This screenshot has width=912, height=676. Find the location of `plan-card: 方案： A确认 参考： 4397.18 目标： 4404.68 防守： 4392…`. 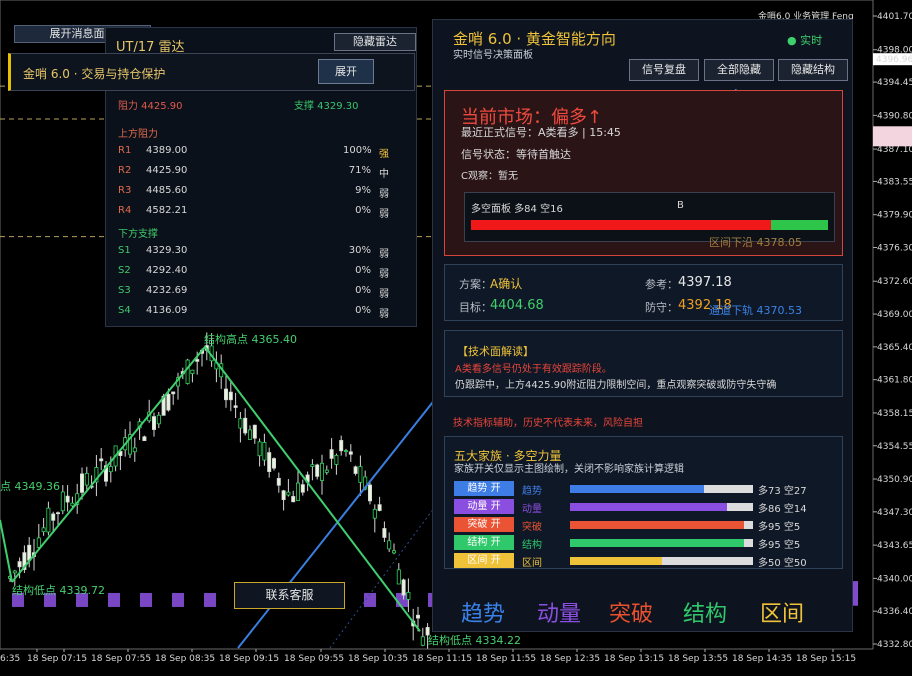

plan-card: 方案： A确认 参考： 4397.18 目标： 4404.68 防守： 4392… is located at coordinates (643, 292).